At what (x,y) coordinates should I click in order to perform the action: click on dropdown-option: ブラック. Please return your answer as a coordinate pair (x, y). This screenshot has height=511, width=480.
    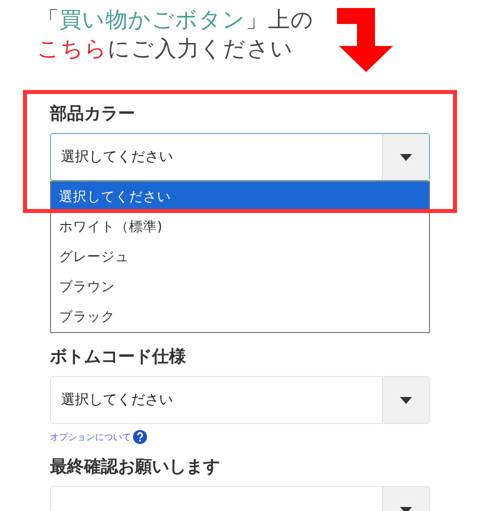
    Looking at the image, I should click on (240, 317).